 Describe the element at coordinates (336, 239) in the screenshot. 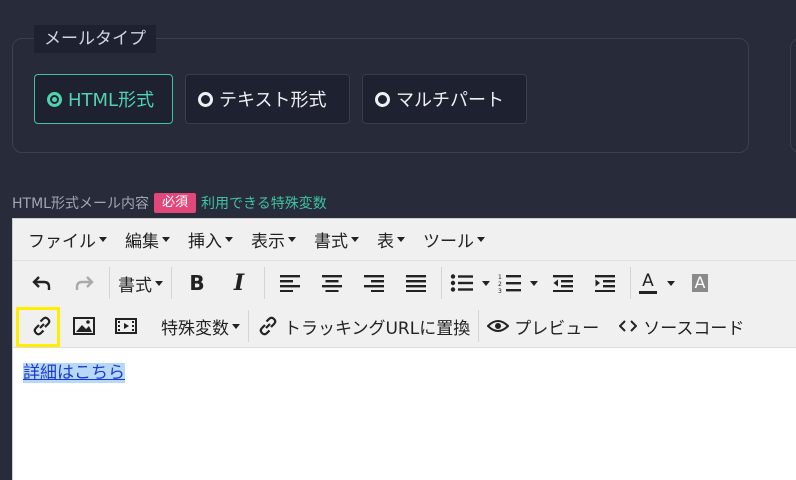

I see `menu-format: 書式` at that location.